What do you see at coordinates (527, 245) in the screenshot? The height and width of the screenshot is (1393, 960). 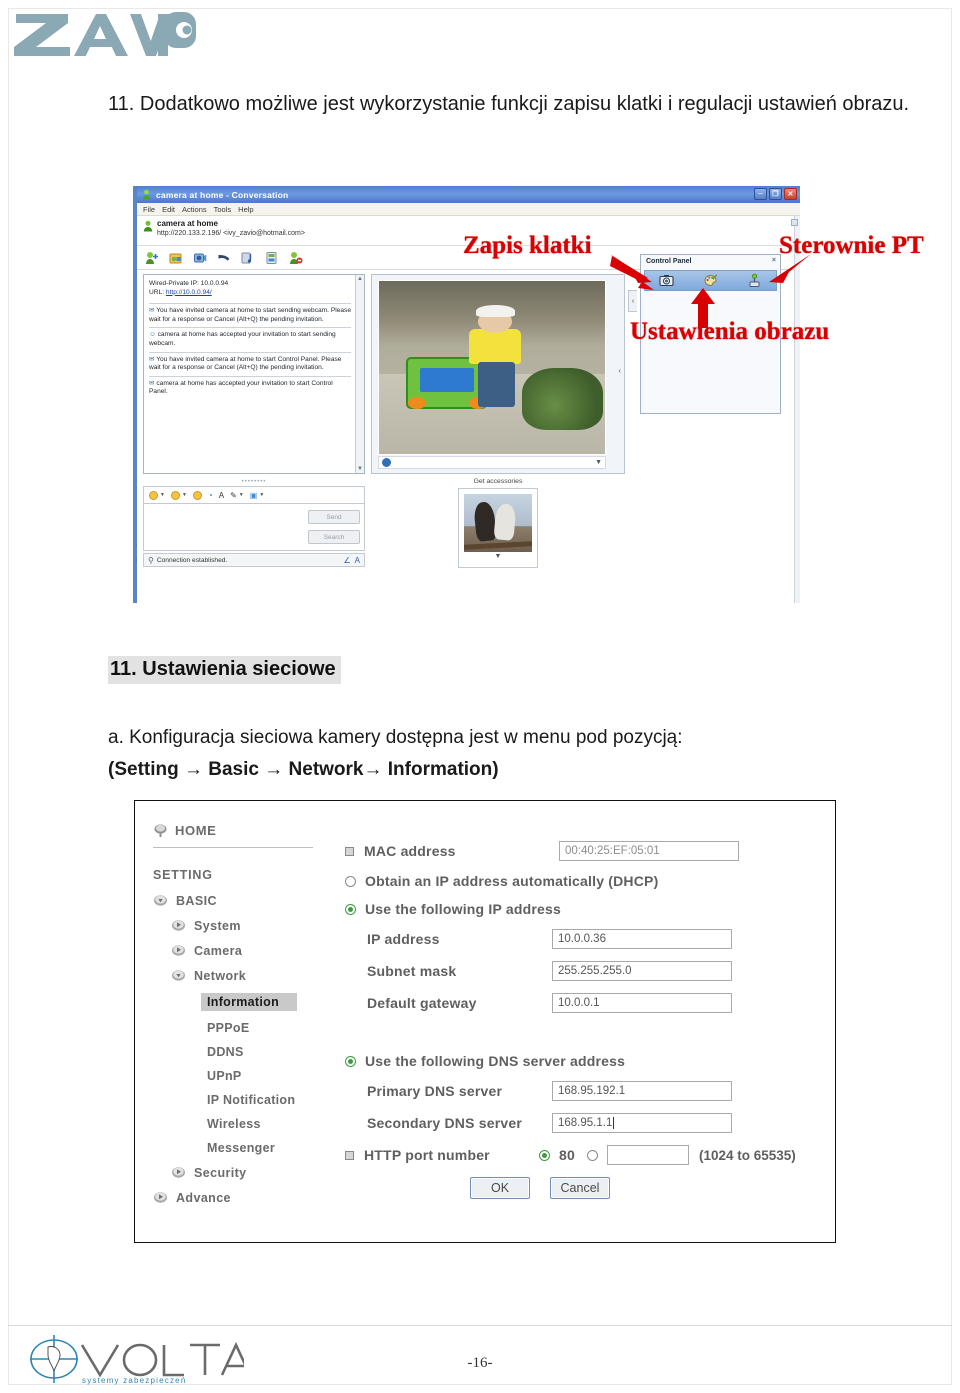 I see `annotation-save-frame: Zapis klatki` at bounding box center [527, 245].